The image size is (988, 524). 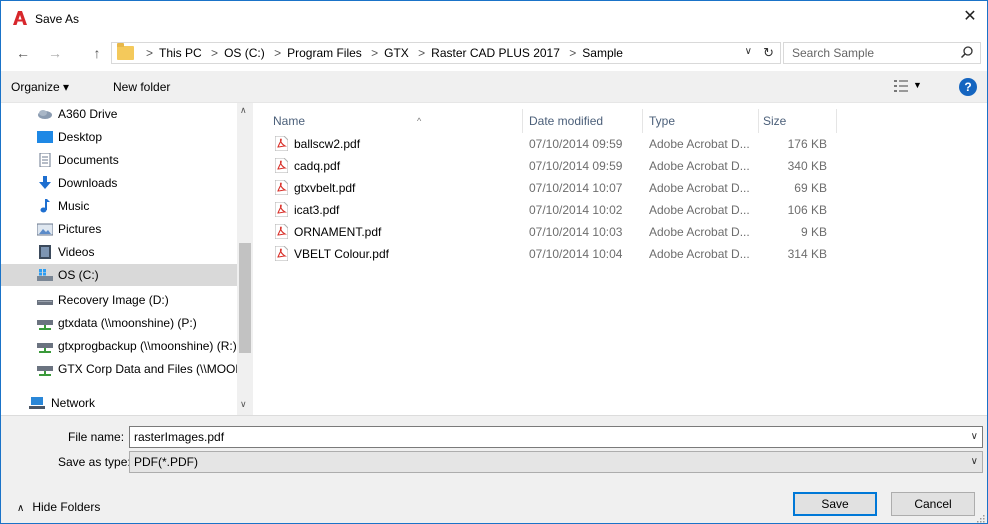 What do you see at coordinates (119, 275) in the screenshot?
I see `sidebar-item-os-c: OS (C:)` at bounding box center [119, 275].